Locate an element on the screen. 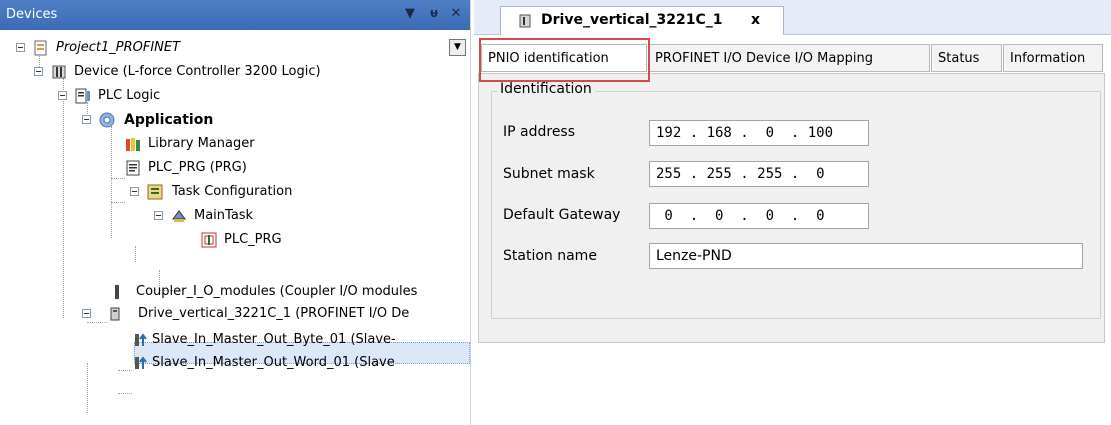 This screenshot has width=1111, height=425. tree-item-task-configuration: Task Configuration is located at coordinates (235, 192).